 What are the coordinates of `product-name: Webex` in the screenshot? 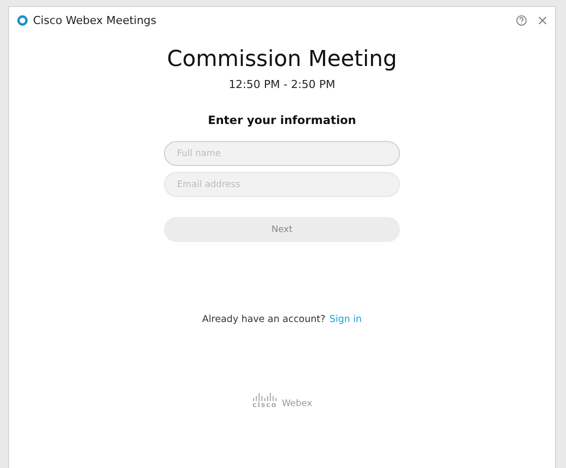 It's located at (297, 404).